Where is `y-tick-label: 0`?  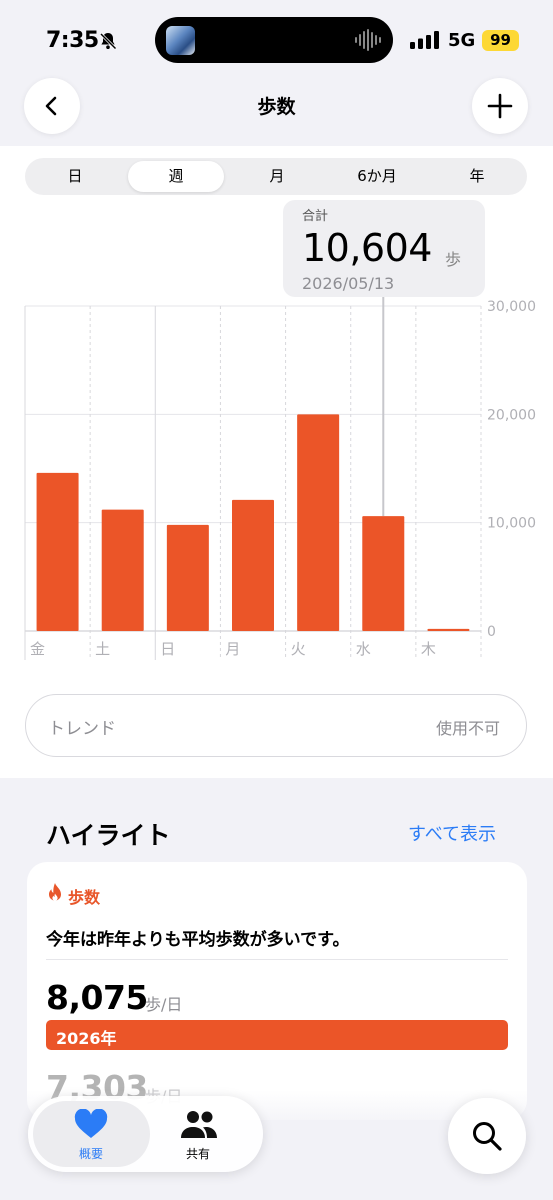
y-tick-label: 0 is located at coordinates (491, 632).